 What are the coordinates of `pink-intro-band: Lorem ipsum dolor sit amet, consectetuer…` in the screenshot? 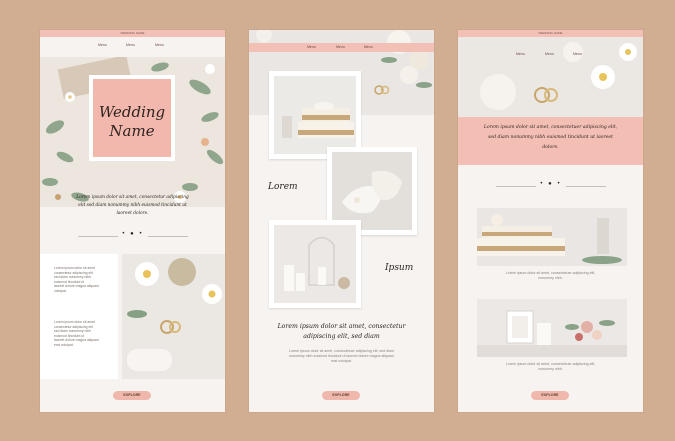 It's located at (550, 141).